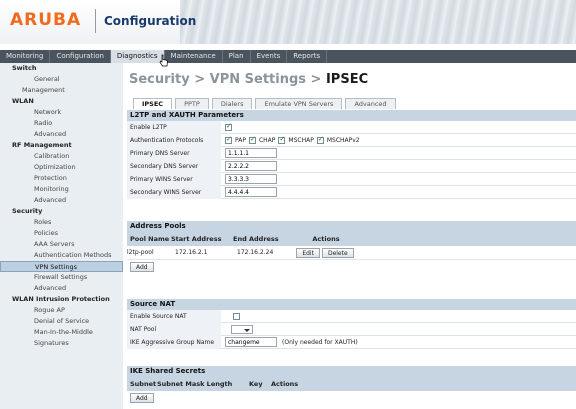  Describe the element at coordinates (199, 79) in the screenshot. I see `breadcrumb-sep-1: >` at that location.